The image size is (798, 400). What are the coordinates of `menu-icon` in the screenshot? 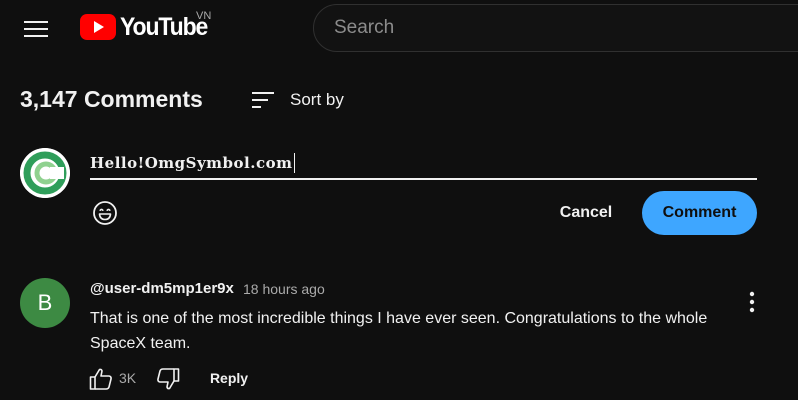 It's located at (36, 29).